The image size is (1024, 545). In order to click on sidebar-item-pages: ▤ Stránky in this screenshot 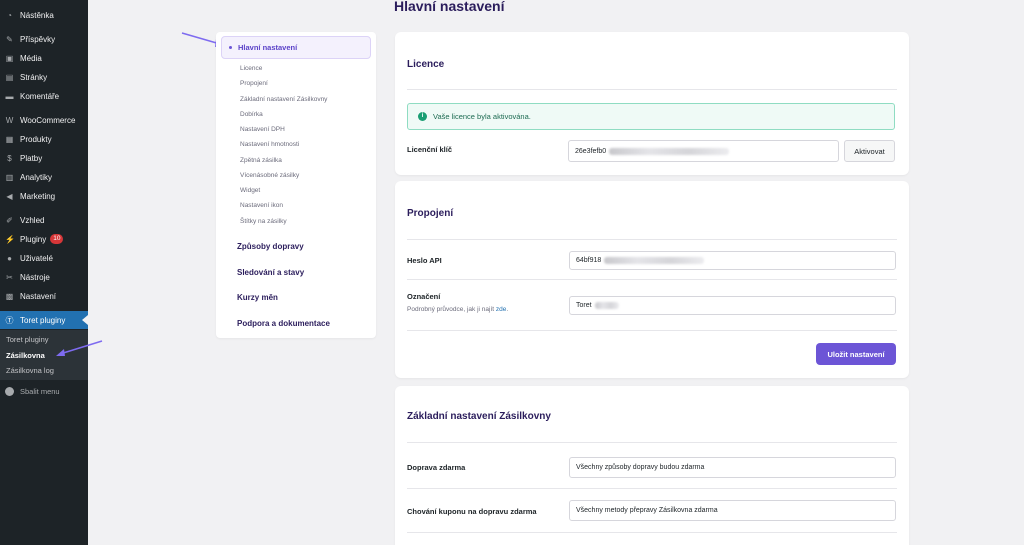, I will do `click(44, 77)`.